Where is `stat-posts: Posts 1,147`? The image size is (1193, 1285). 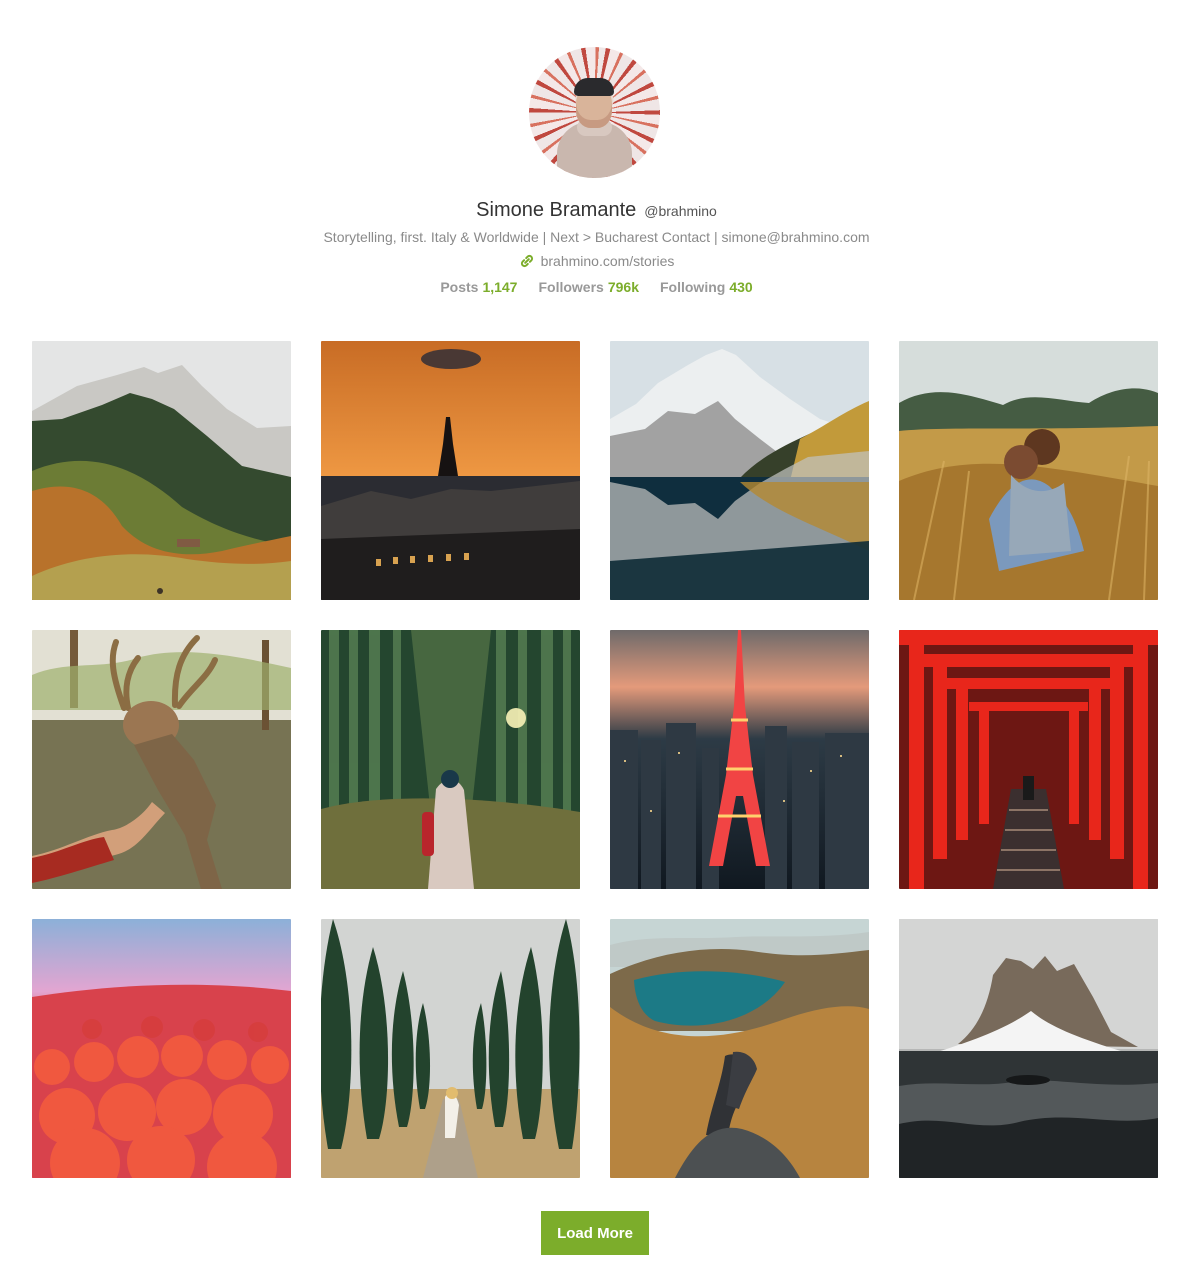
stat-posts: Posts 1,147 is located at coordinates (478, 287).